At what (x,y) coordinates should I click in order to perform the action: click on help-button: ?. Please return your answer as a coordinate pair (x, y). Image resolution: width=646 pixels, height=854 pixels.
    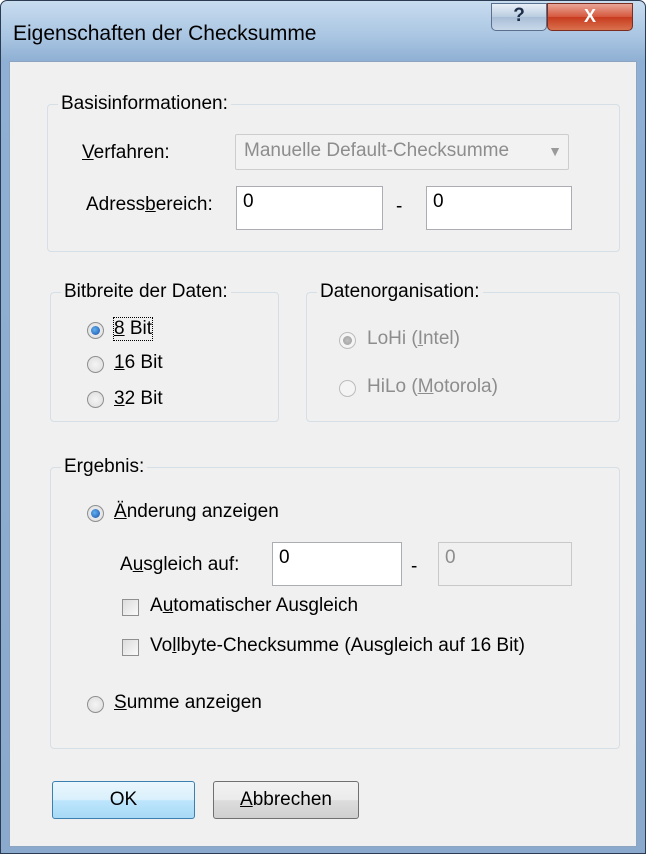
    Looking at the image, I should click on (519, 17).